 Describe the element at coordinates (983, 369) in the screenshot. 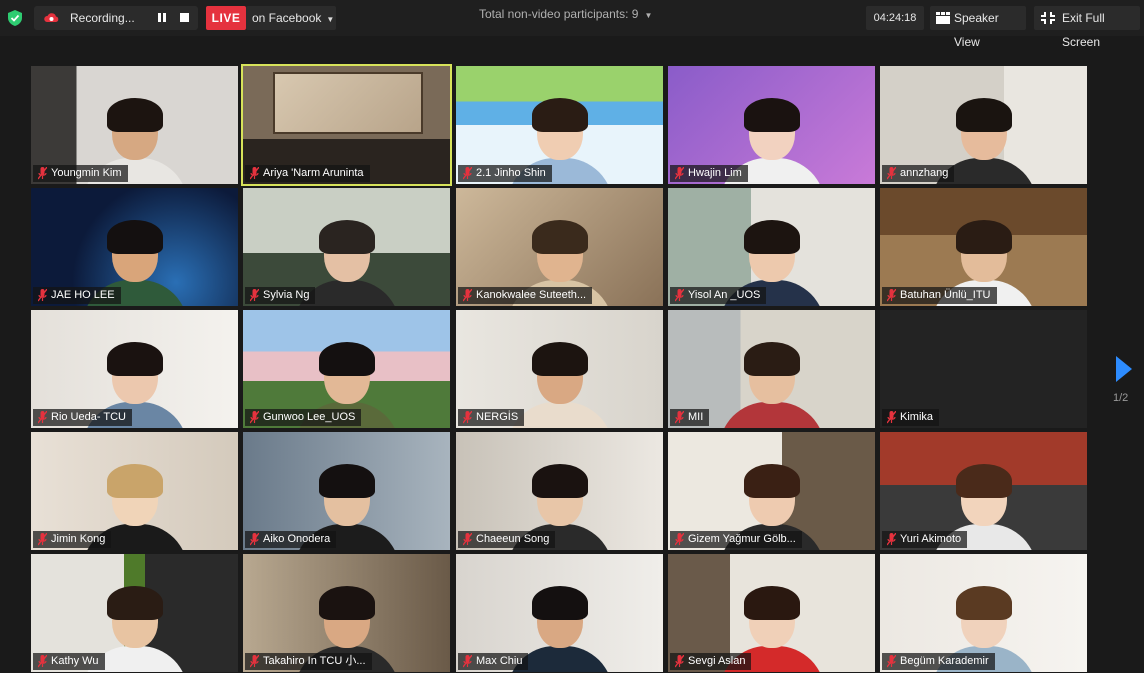

I see `video-tile: Kimika` at that location.